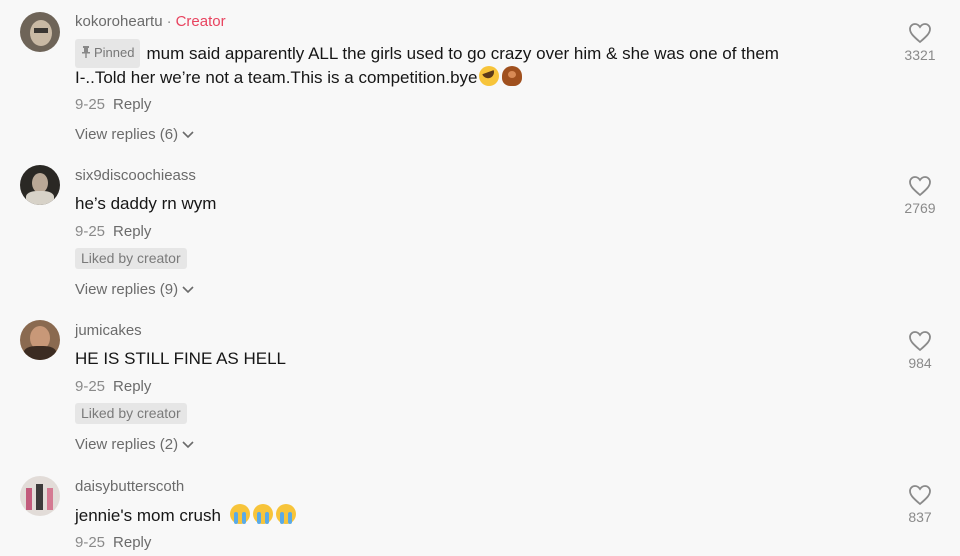 The height and width of the screenshot is (556, 960). I want to click on like-button: 837, so click(920, 504).